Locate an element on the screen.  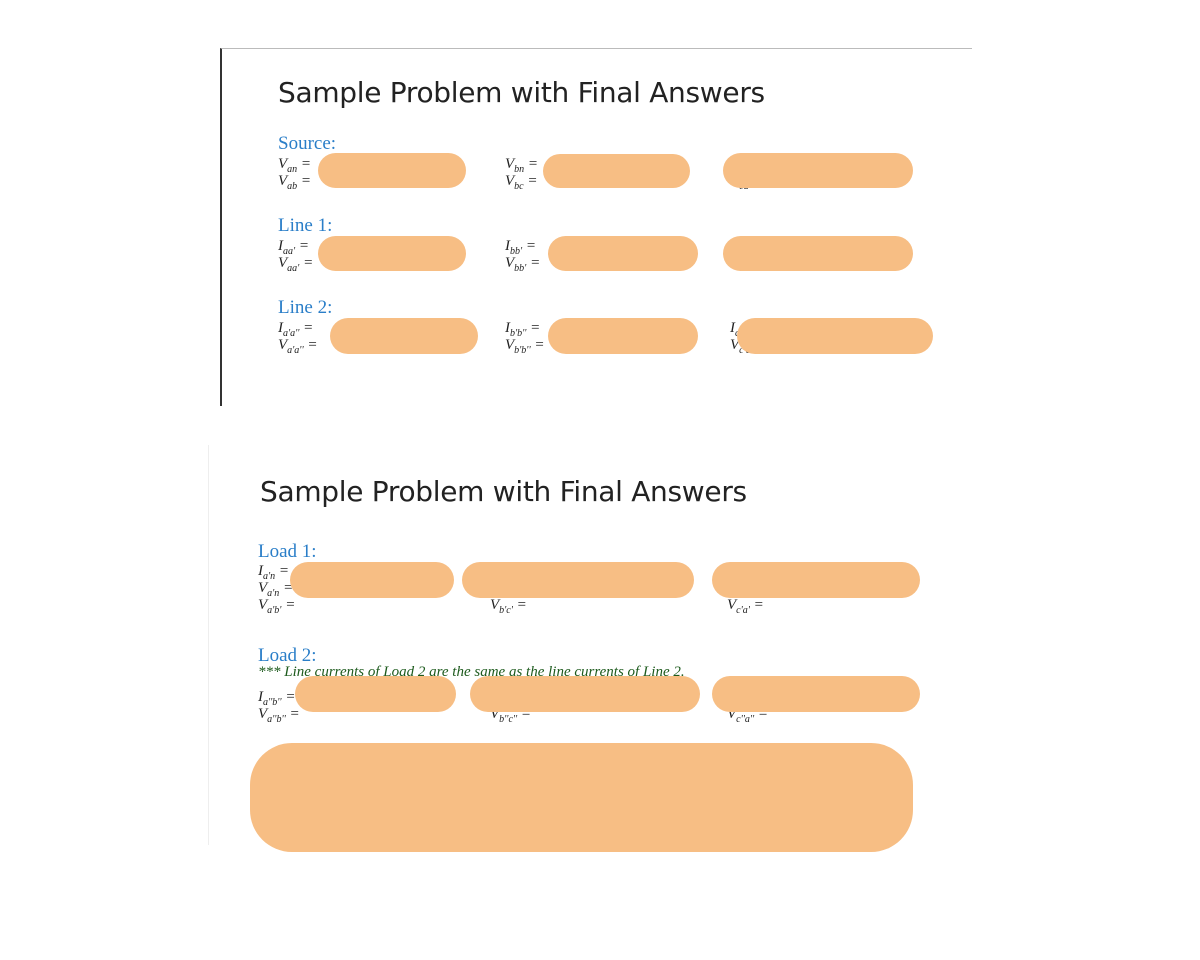
slide-2-title: Sample Problem with Final Answers is located at coordinates (503, 491).